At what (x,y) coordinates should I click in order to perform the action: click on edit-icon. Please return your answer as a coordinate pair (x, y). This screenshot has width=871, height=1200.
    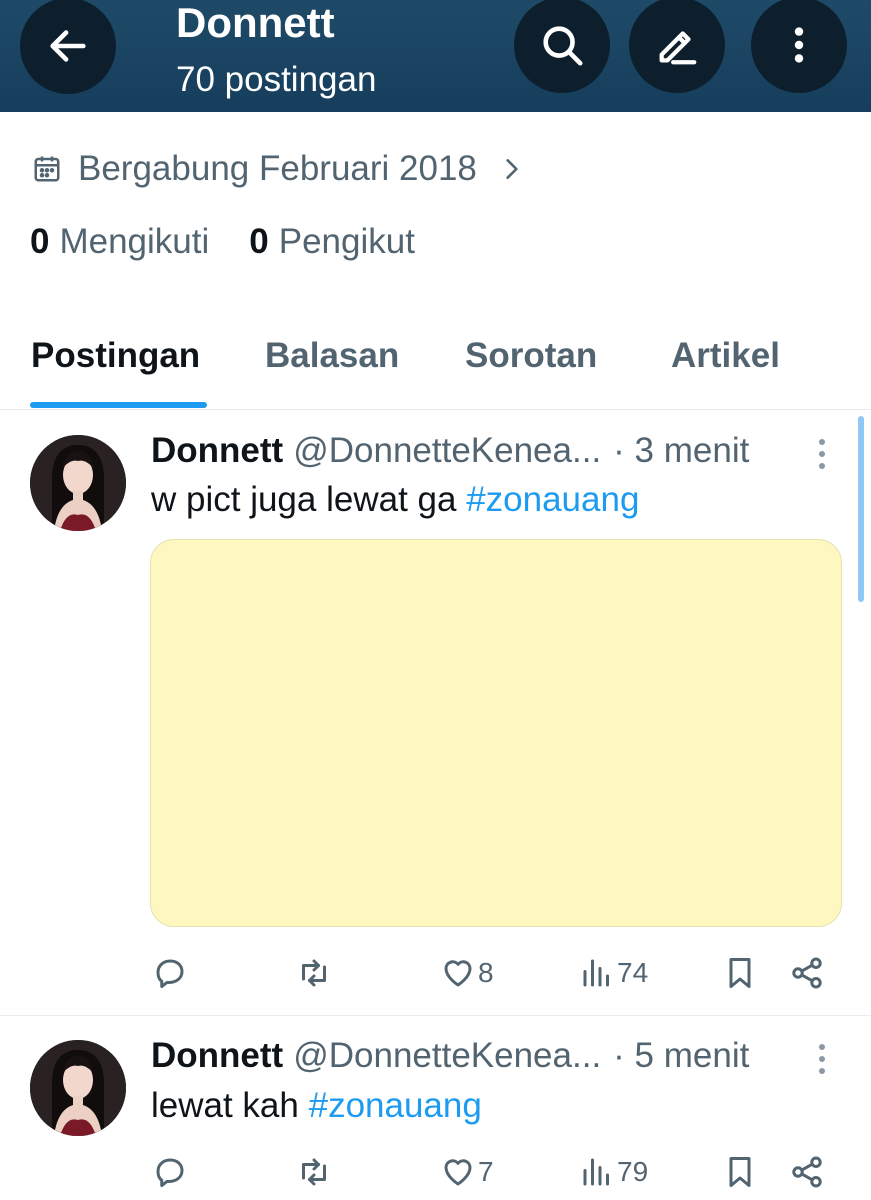
    Looking at the image, I should click on (678, 48).